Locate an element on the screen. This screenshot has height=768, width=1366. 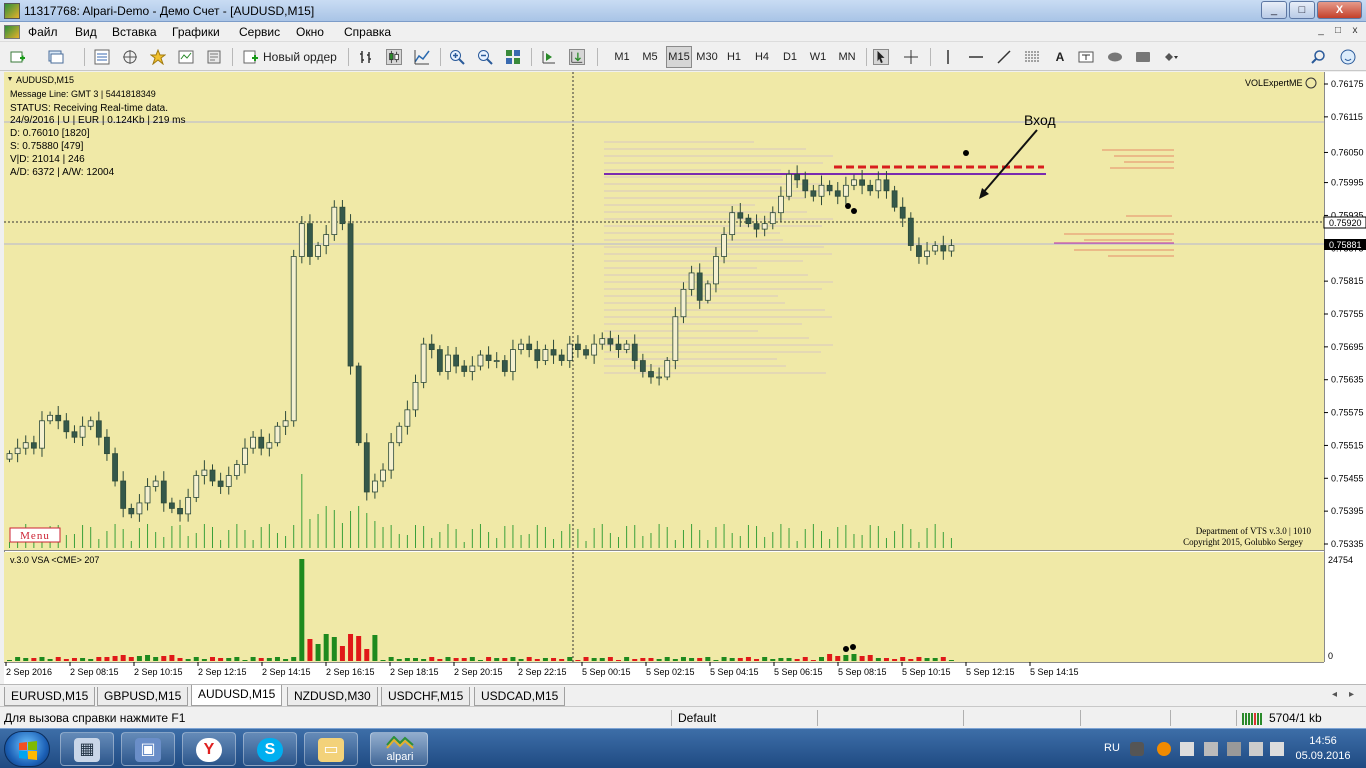
mdi-minimize-button: _ is located at coordinates (1321, 31).